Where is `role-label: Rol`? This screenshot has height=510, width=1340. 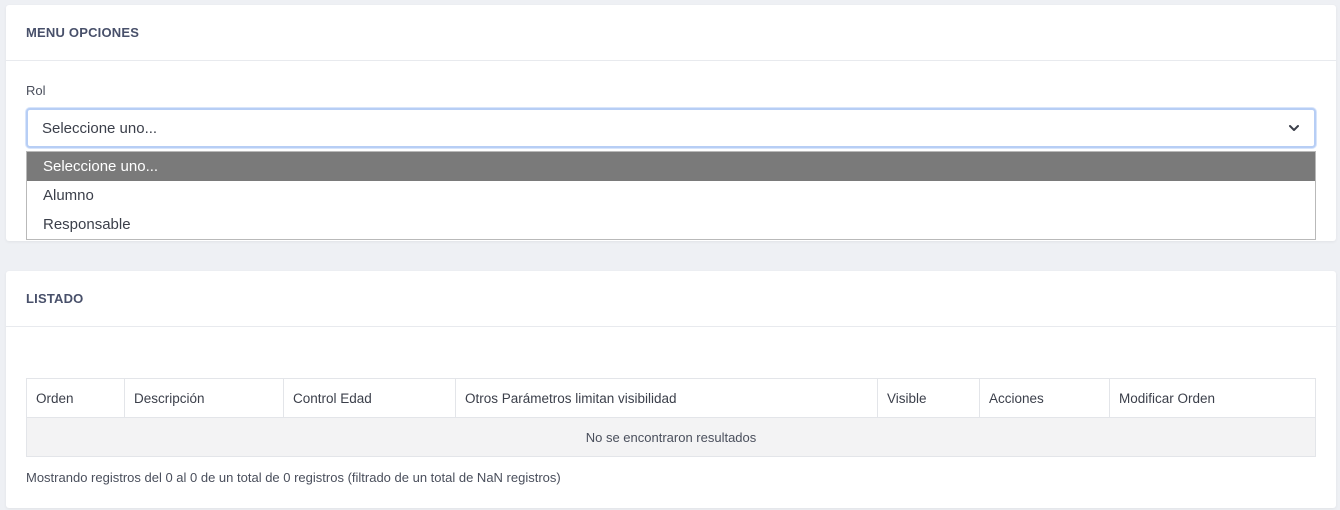
role-label: Rol is located at coordinates (36, 90).